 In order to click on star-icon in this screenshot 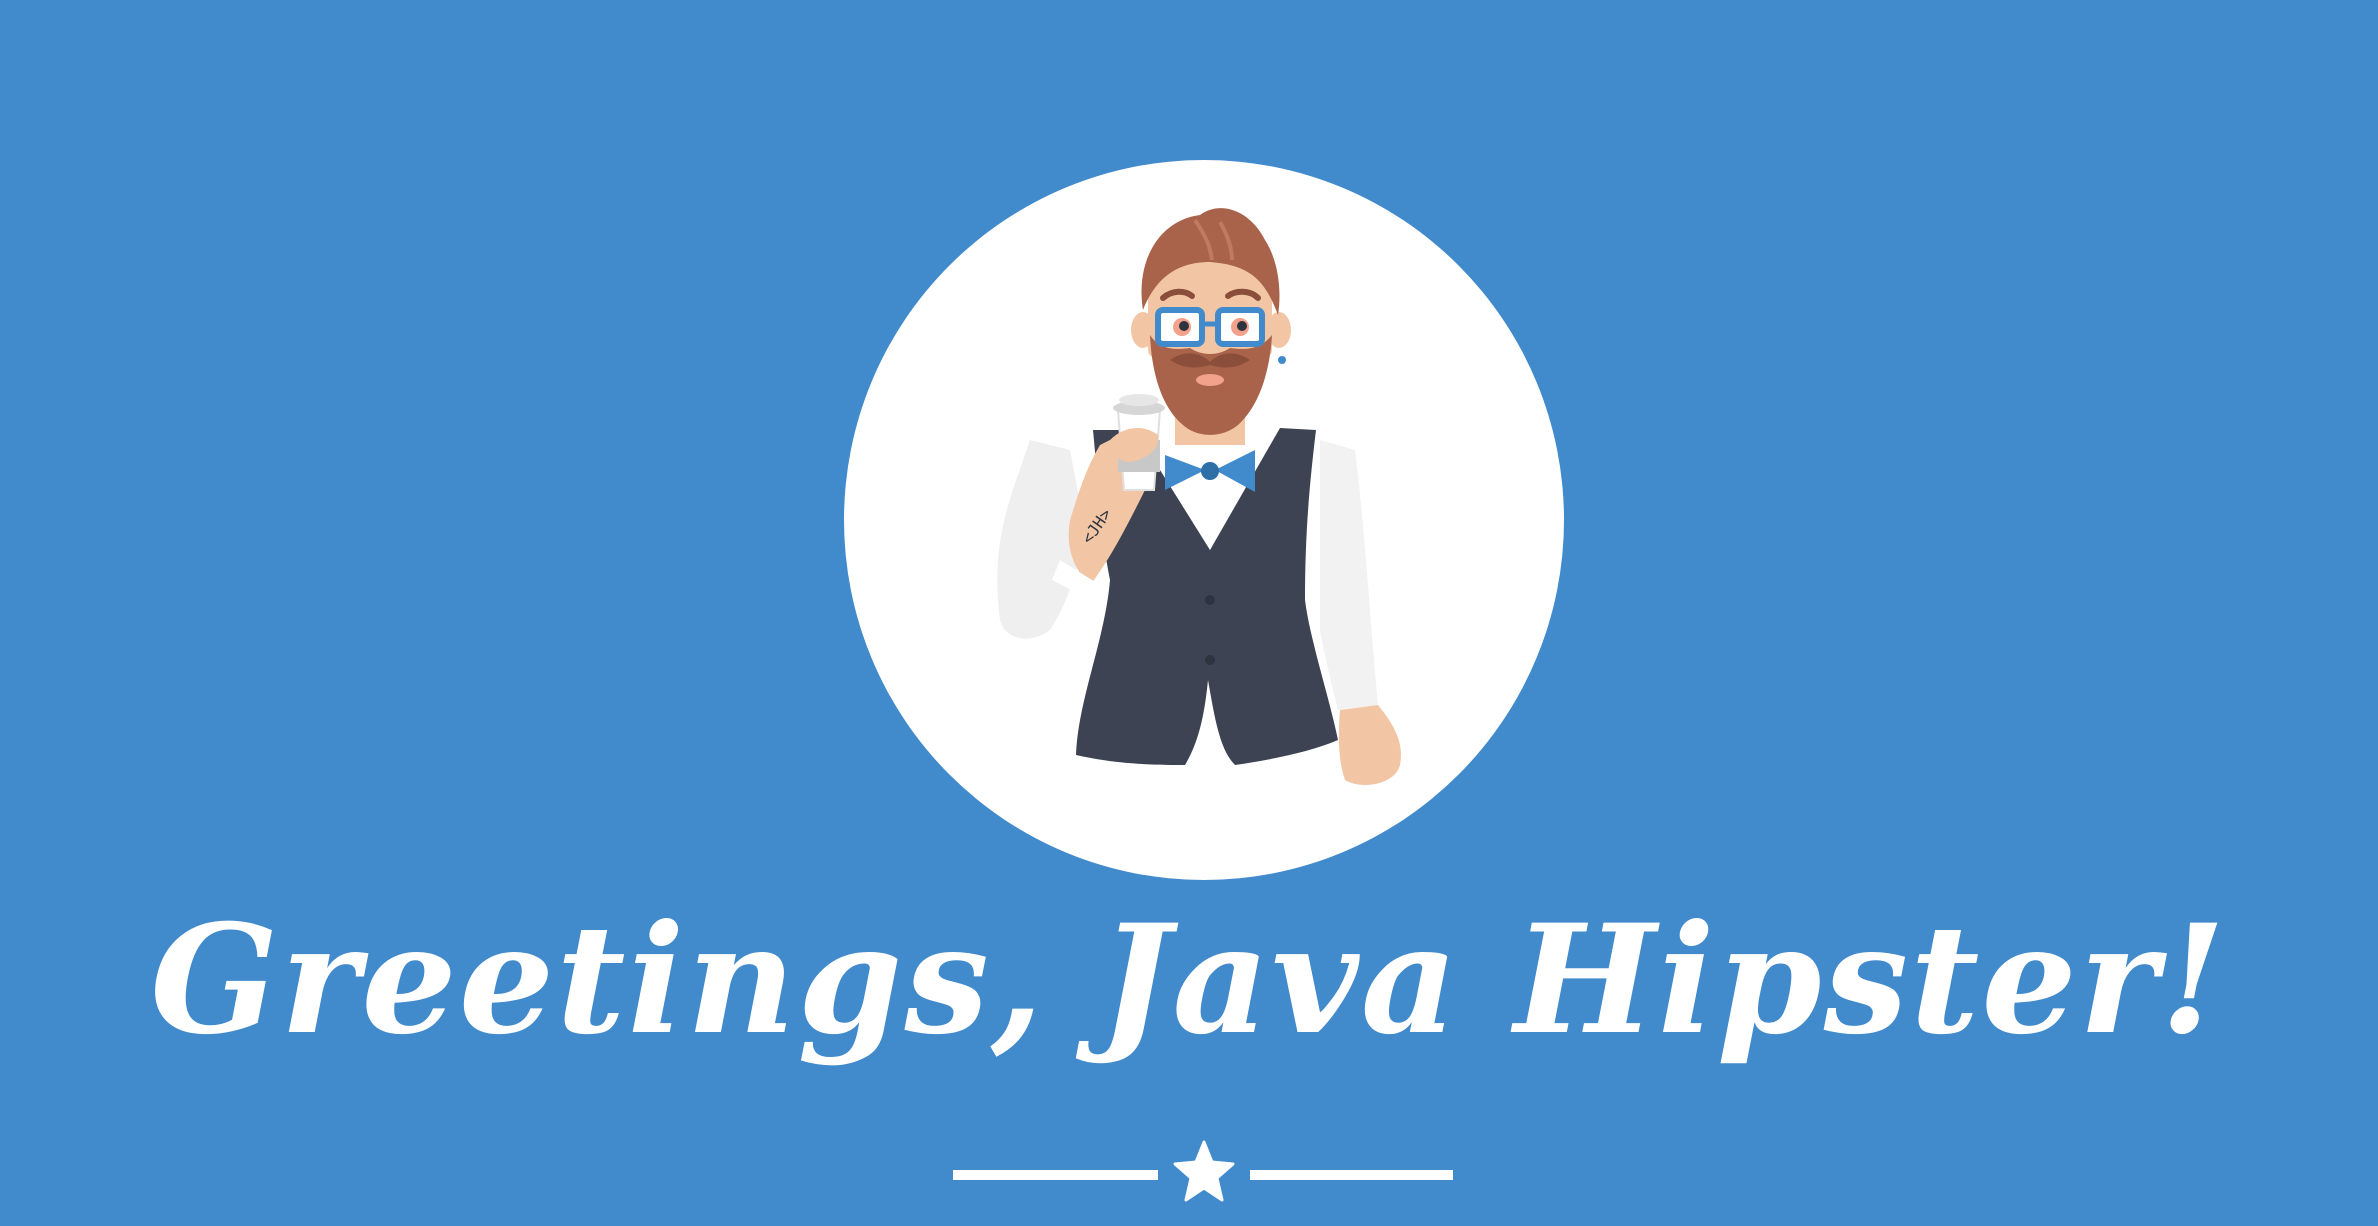, I will do `click(1204, 1171)`.